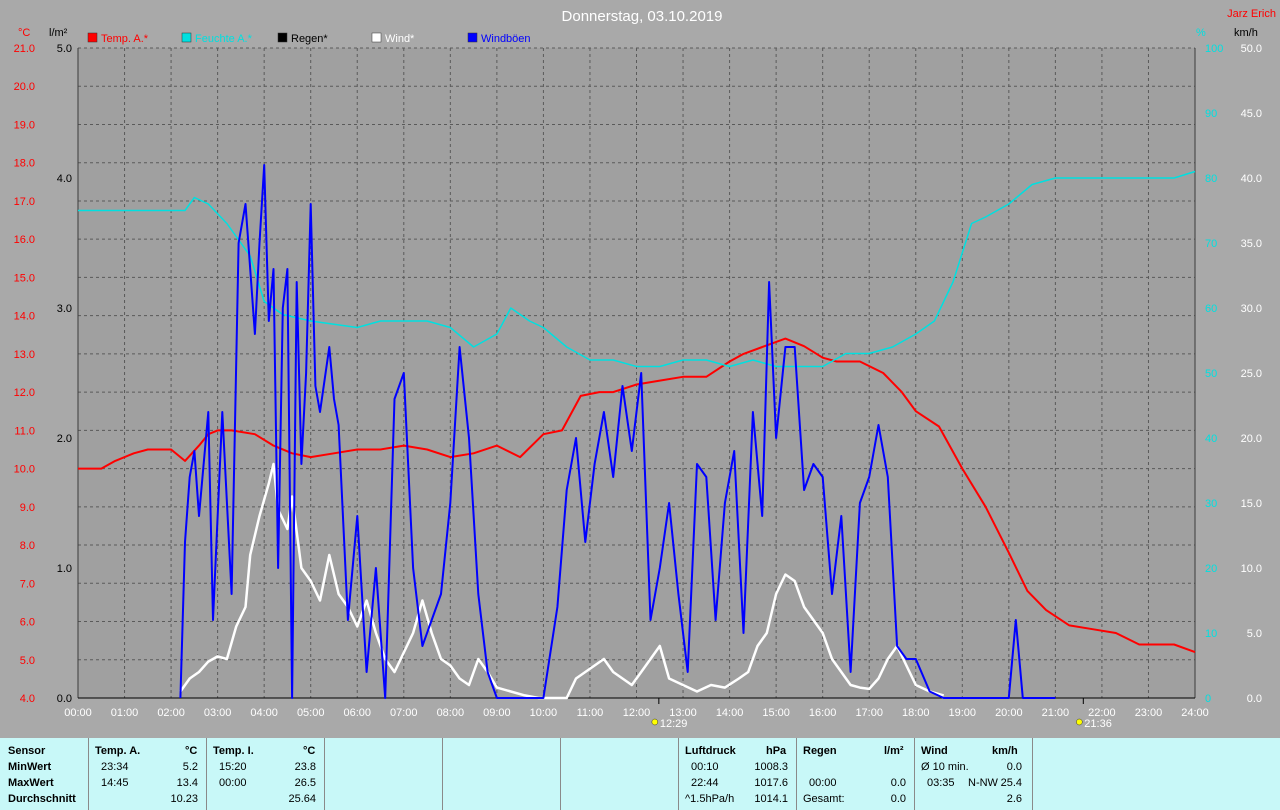  I want to click on pressure-tick-label: 90, so click(1211, 114).